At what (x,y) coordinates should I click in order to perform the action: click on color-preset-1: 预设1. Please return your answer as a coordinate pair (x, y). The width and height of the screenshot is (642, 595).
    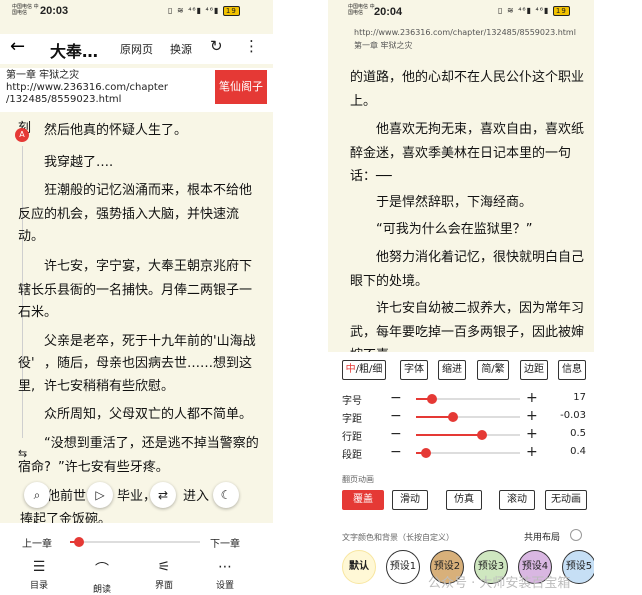
    Looking at the image, I should click on (403, 567).